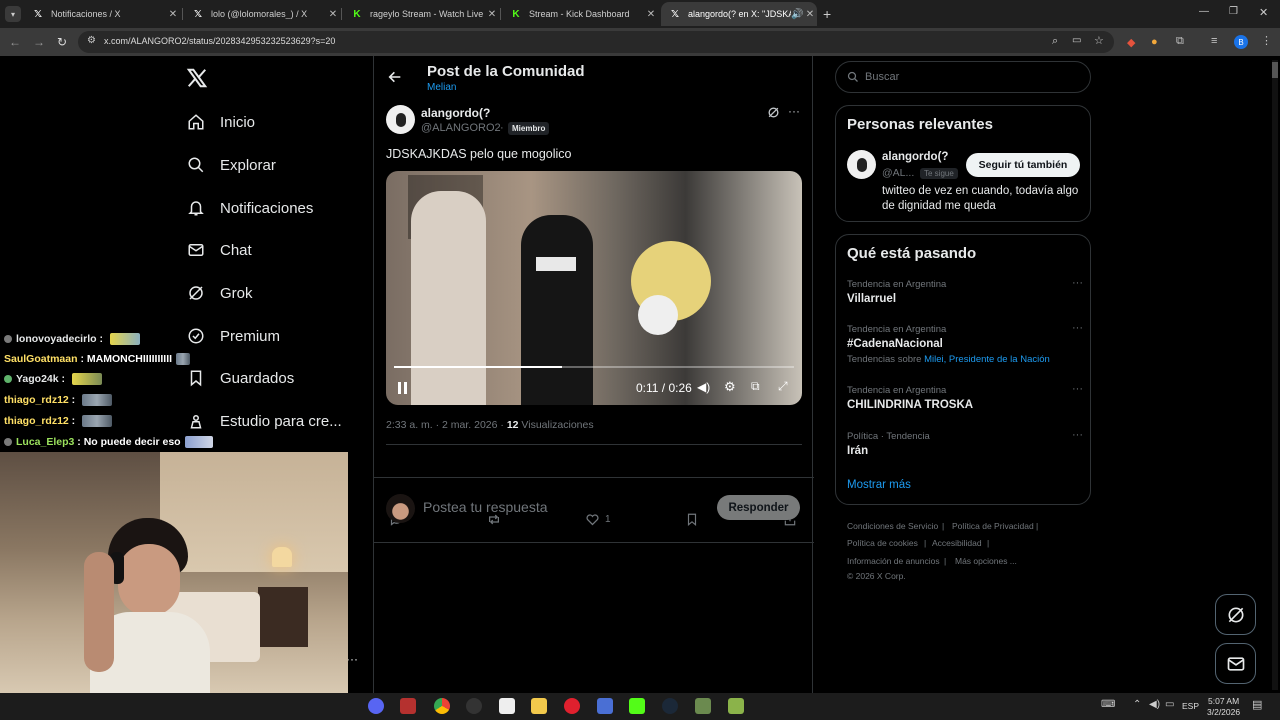  I want to click on author-name: alangordo(?, so click(455, 113).